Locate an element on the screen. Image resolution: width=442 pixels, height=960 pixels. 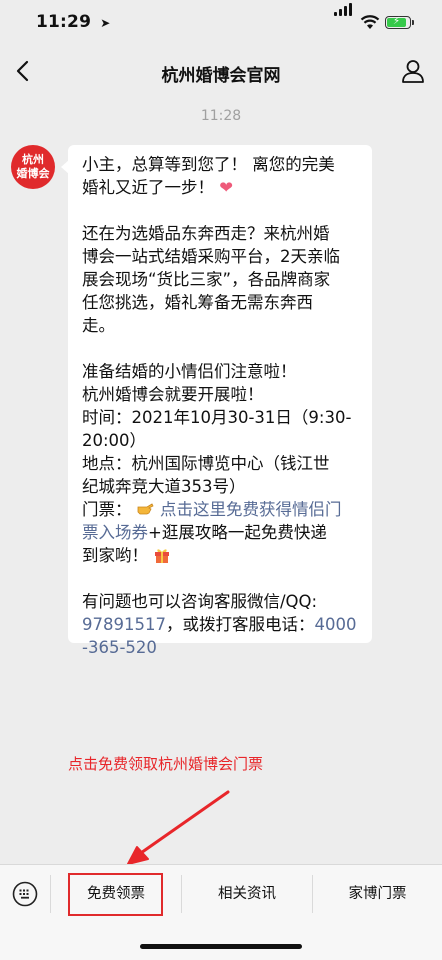
avatar-text-line1: 杭州 is located at coordinates (33, 159).